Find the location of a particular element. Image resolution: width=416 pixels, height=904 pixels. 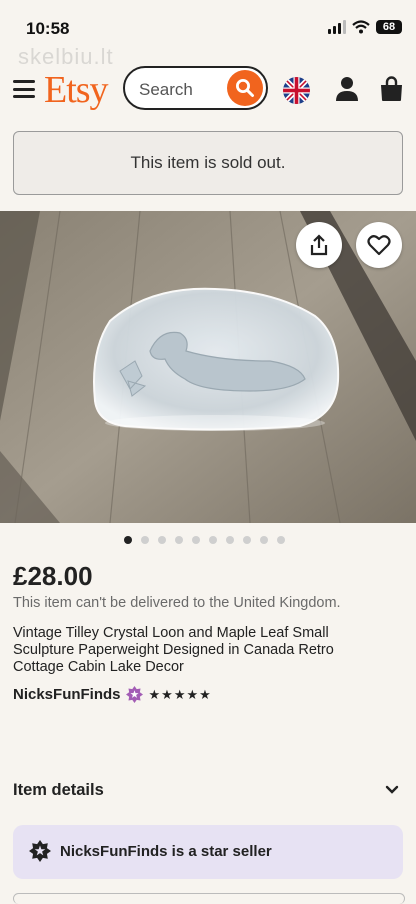

wifi-icon is located at coordinates (361, 27).